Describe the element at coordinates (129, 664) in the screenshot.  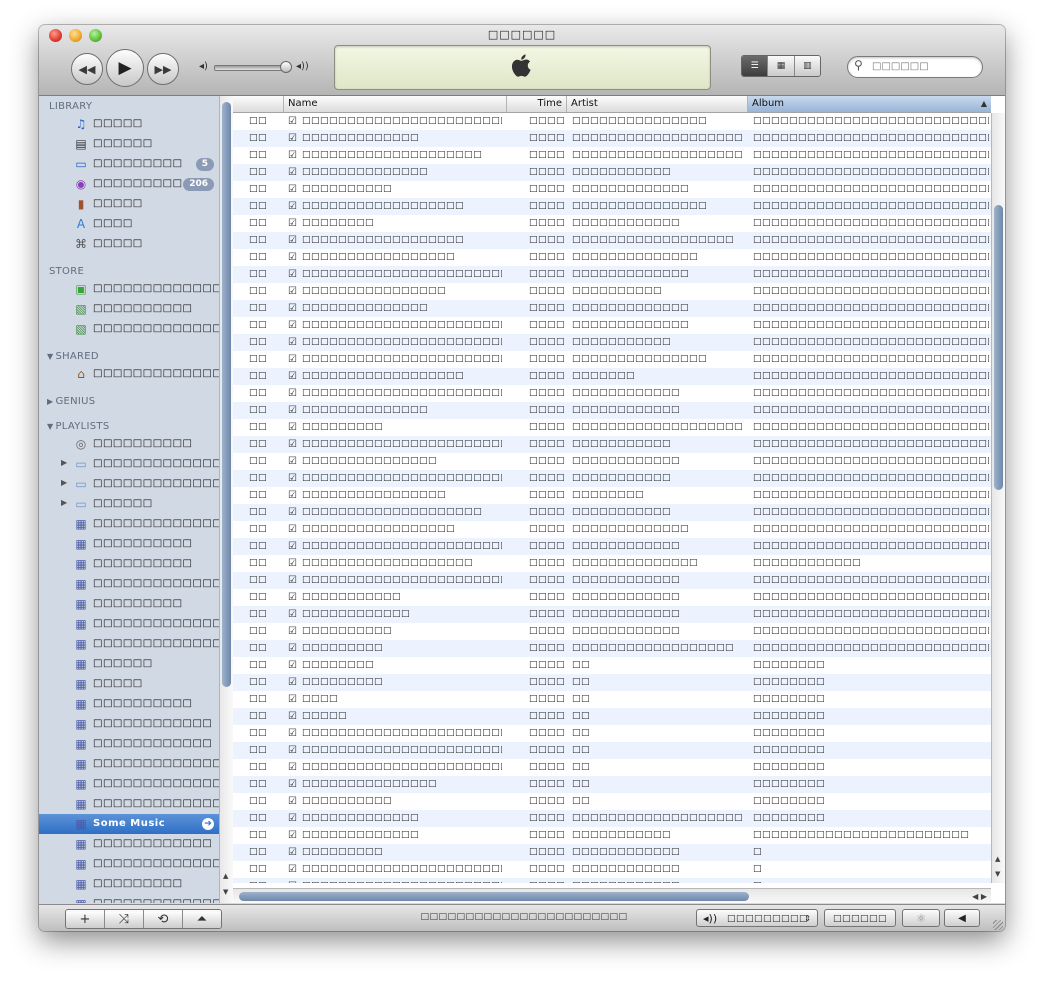
I see `sidebar-item-playlists-11: ▦ □□□□□□` at that location.